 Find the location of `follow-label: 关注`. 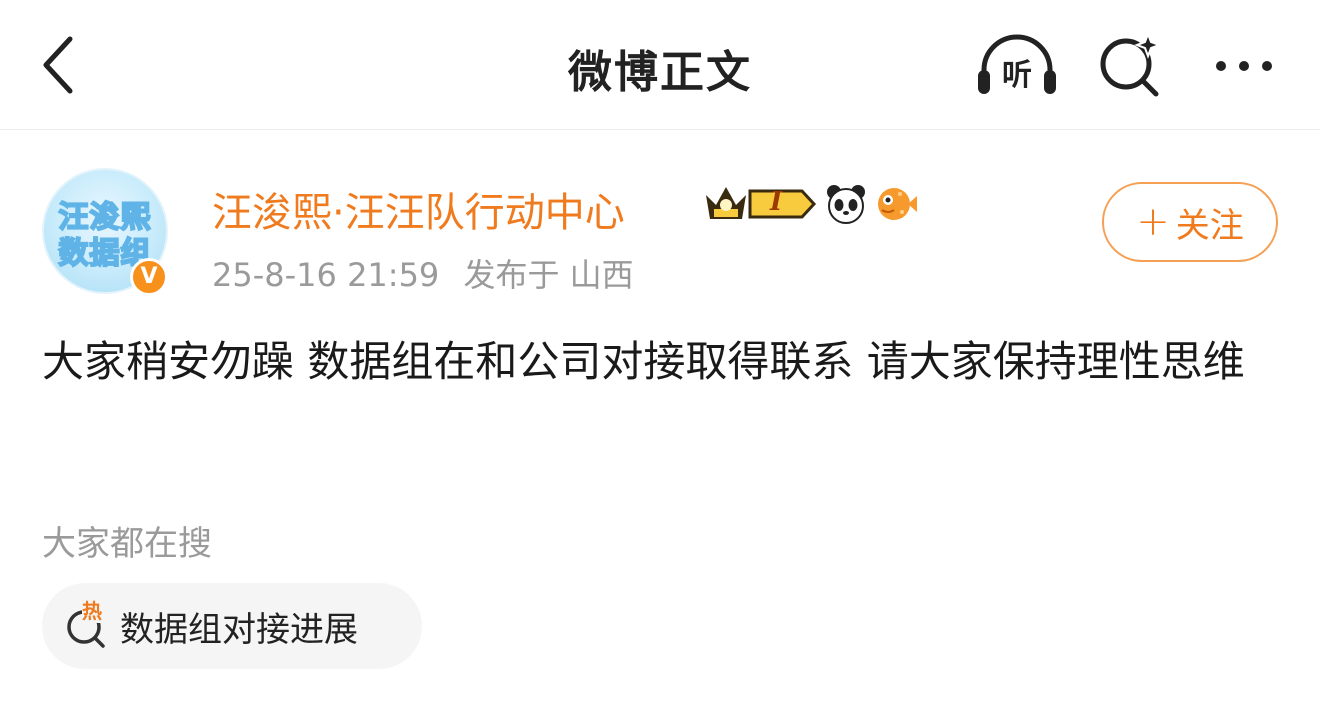

follow-label: 关注 is located at coordinates (1209, 225).